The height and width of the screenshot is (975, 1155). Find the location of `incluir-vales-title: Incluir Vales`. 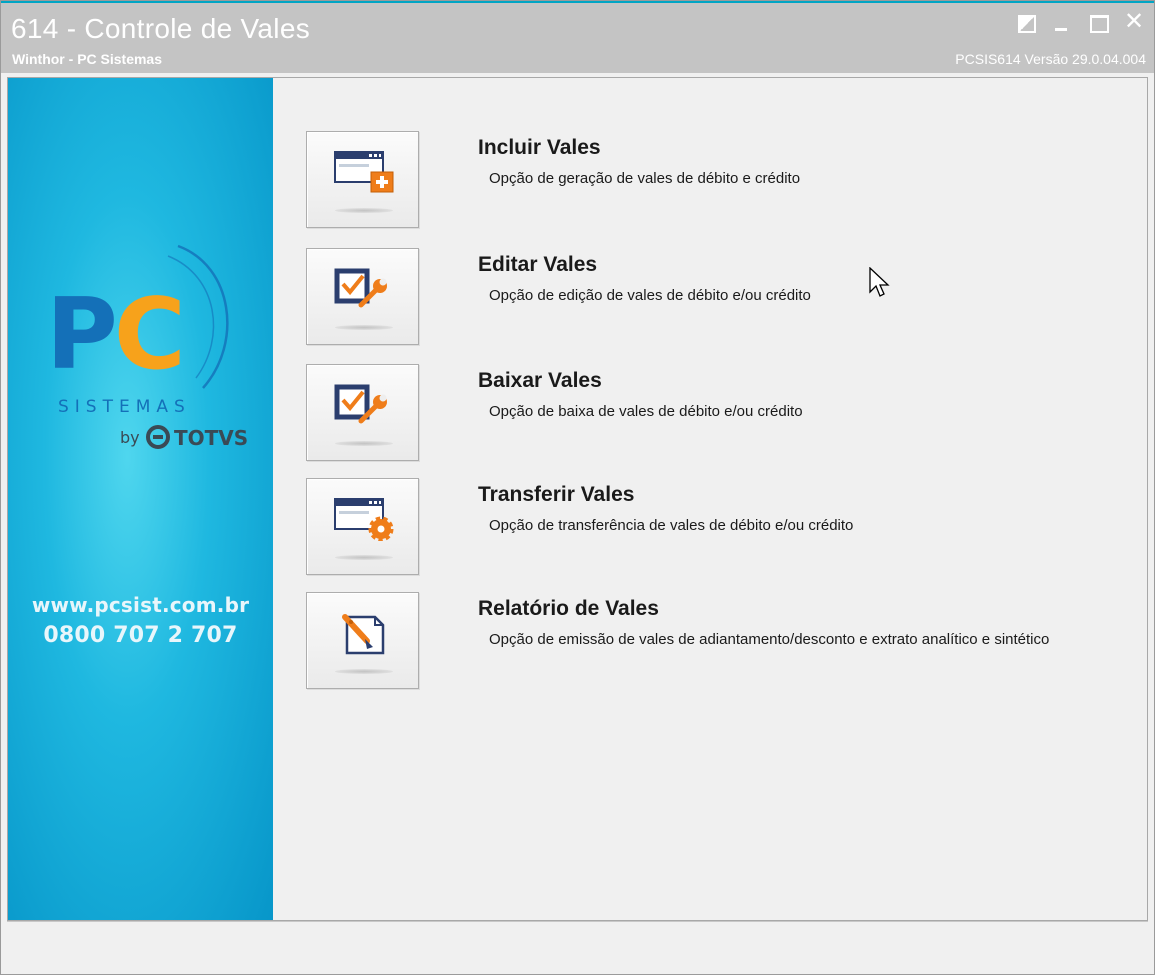

incluir-vales-title: Incluir Vales is located at coordinates (539, 148).